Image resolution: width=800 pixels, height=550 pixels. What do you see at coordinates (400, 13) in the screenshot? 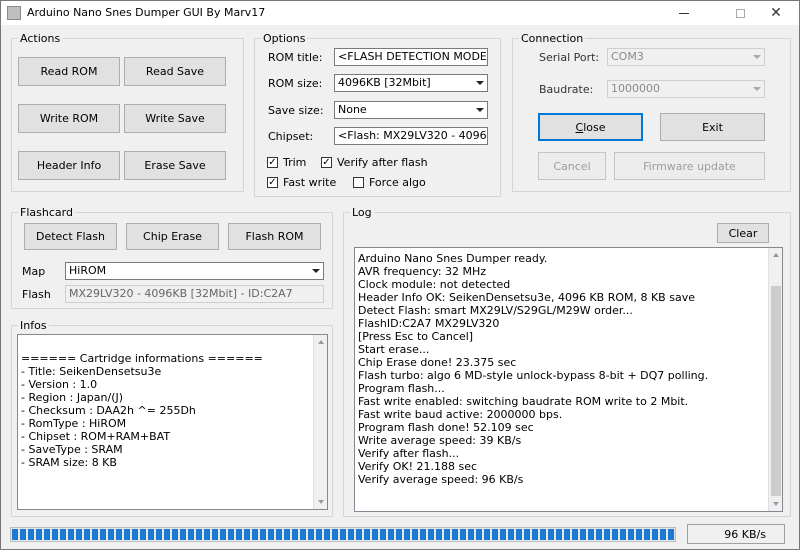
I see `title-bar: Arduino Nano Snes Dumper GUI By Marv17 ✕` at bounding box center [400, 13].